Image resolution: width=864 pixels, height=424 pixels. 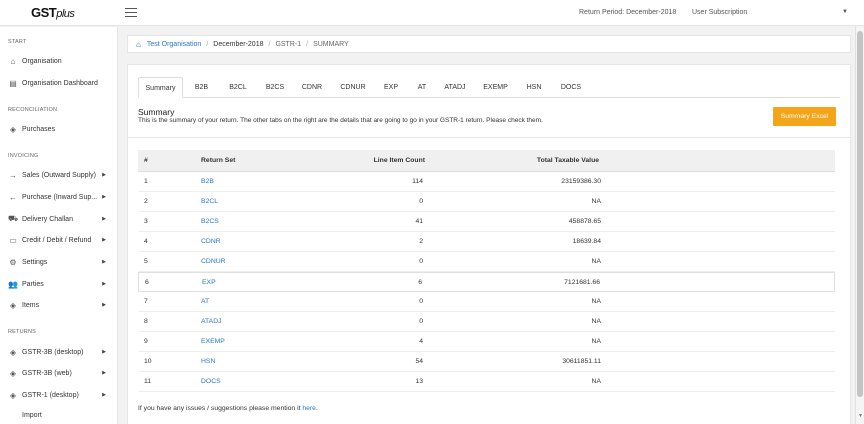 I want to click on sidebar-item-gstr3b-web: ◈ GSTR-3B (web) ▶, so click(x=58, y=373).